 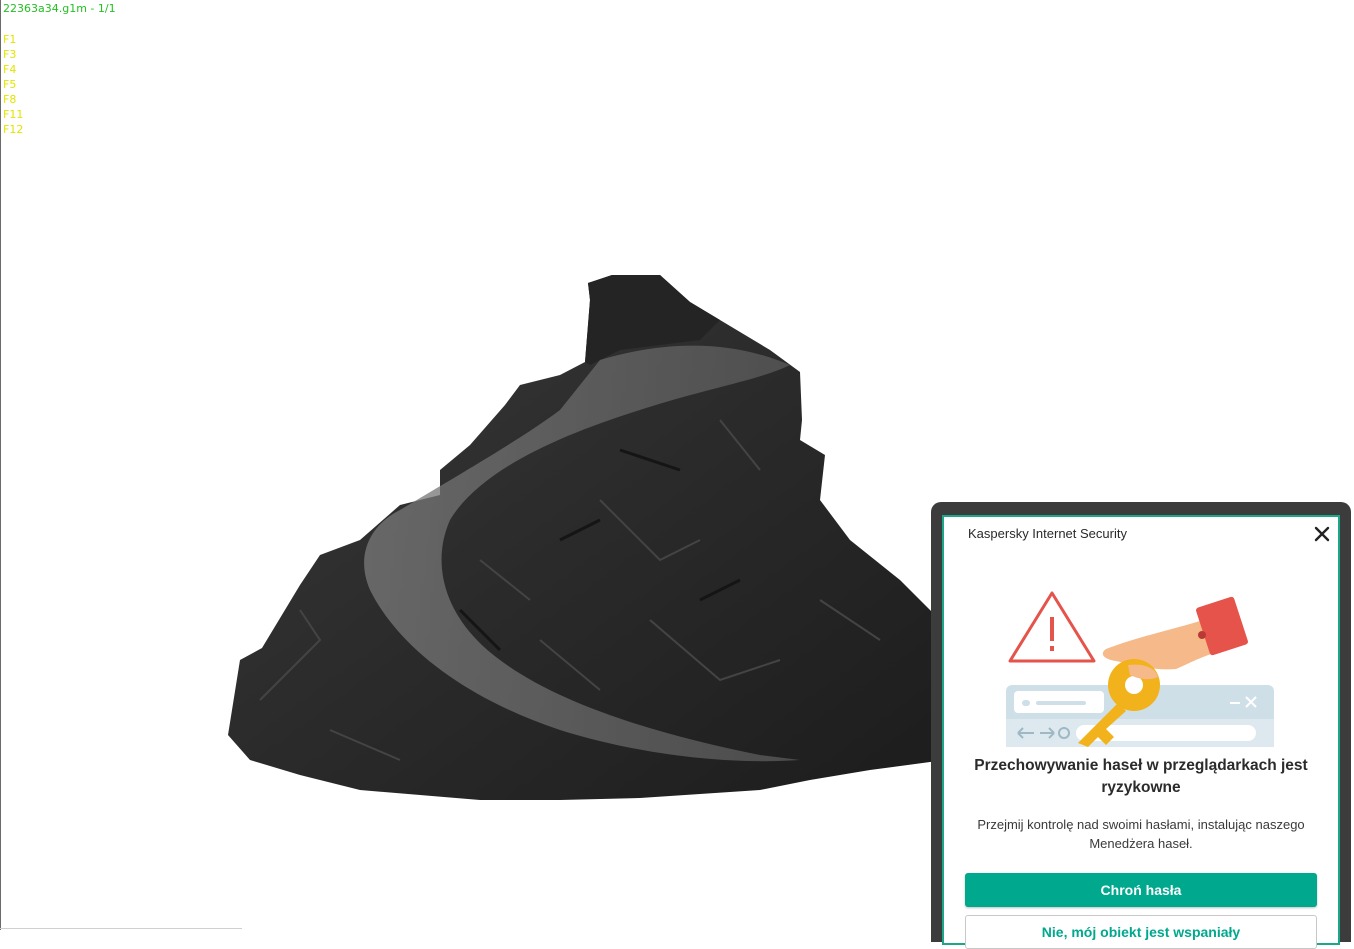 What do you see at coordinates (59, 8) in the screenshot?
I see `file-title: 22363a34.g1m - 1/1` at bounding box center [59, 8].